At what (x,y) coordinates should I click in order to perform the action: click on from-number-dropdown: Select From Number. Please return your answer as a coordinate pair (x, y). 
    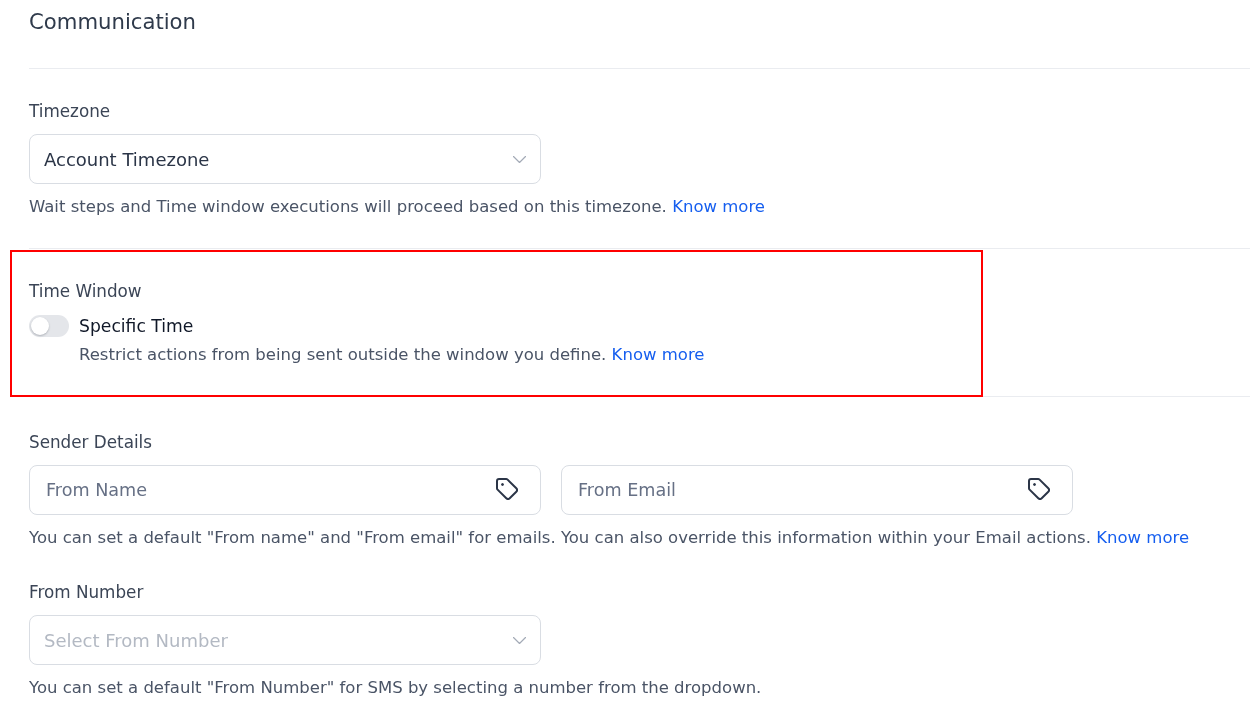
    Looking at the image, I should click on (285, 640).